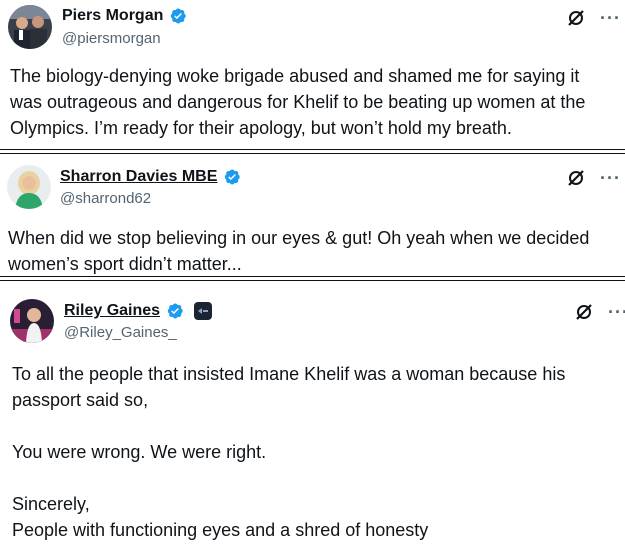 The height and width of the screenshot is (548, 625). What do you see at coordinates (105, 198) in the screenshot?
I see `handle: @sharrond62` at bounding box center [105, 198].